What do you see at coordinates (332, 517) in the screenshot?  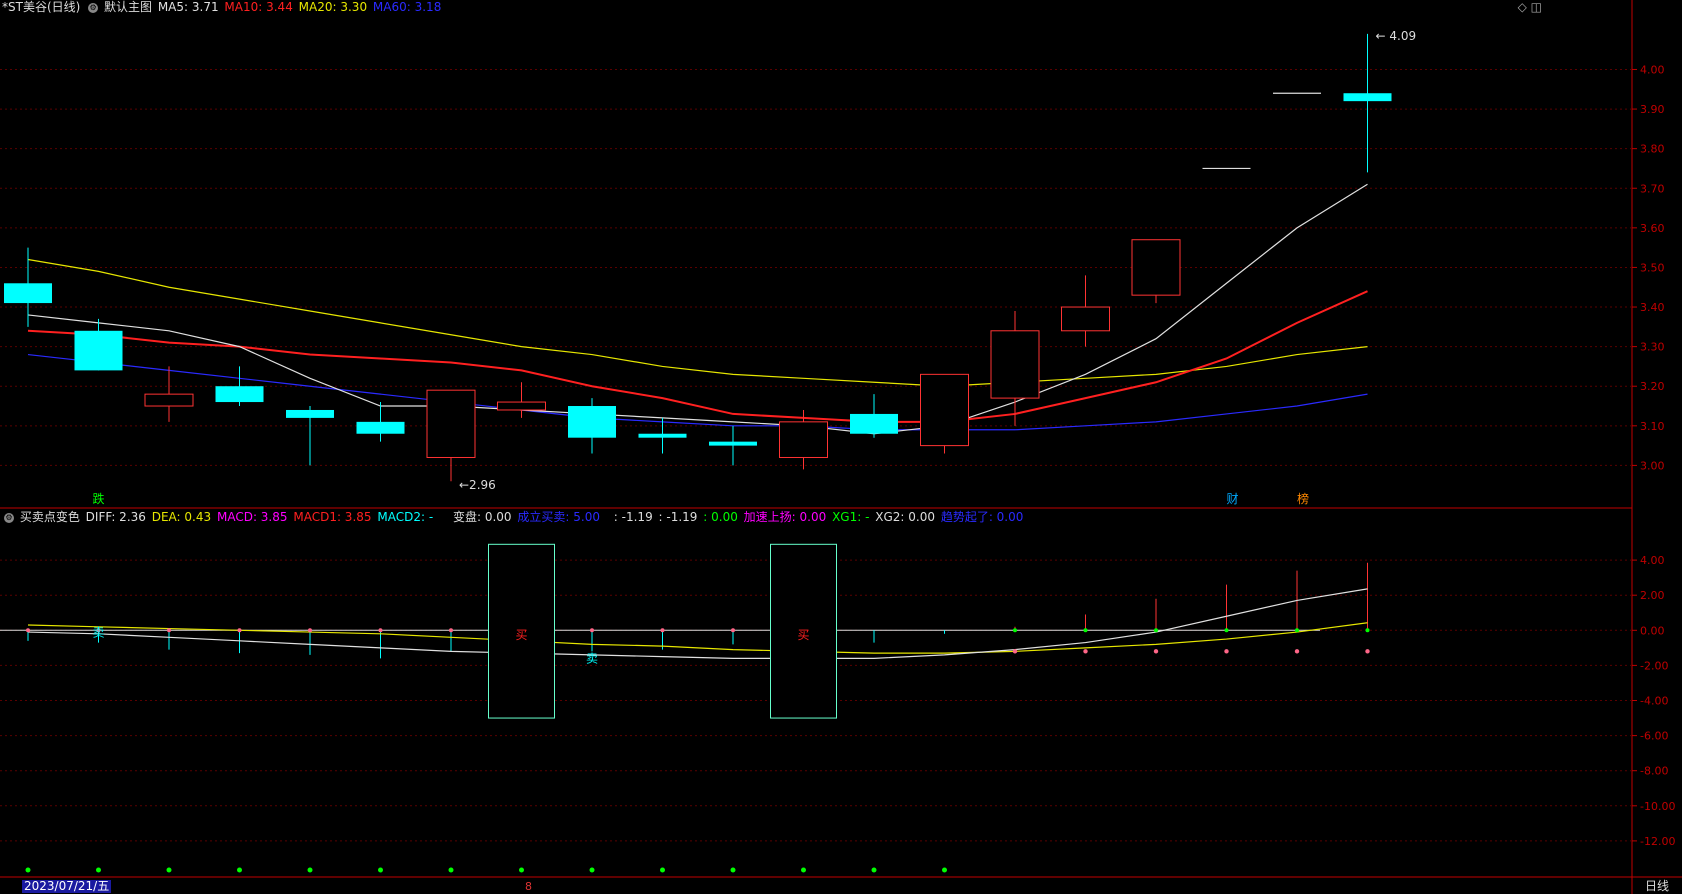 I see `macd1-label: MACD1: 3.85` at bounding box center [332, 517].